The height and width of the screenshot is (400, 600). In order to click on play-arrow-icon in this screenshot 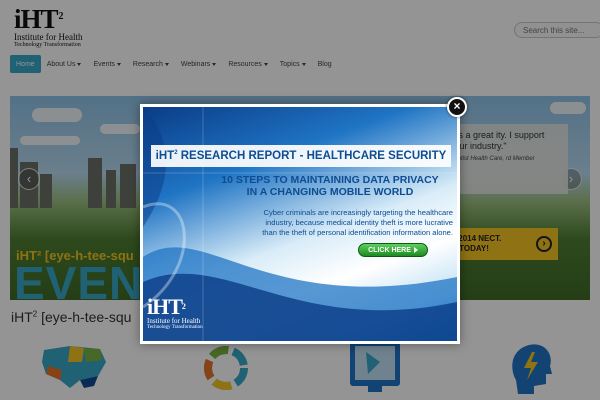, I will do `click(415, 250)`.